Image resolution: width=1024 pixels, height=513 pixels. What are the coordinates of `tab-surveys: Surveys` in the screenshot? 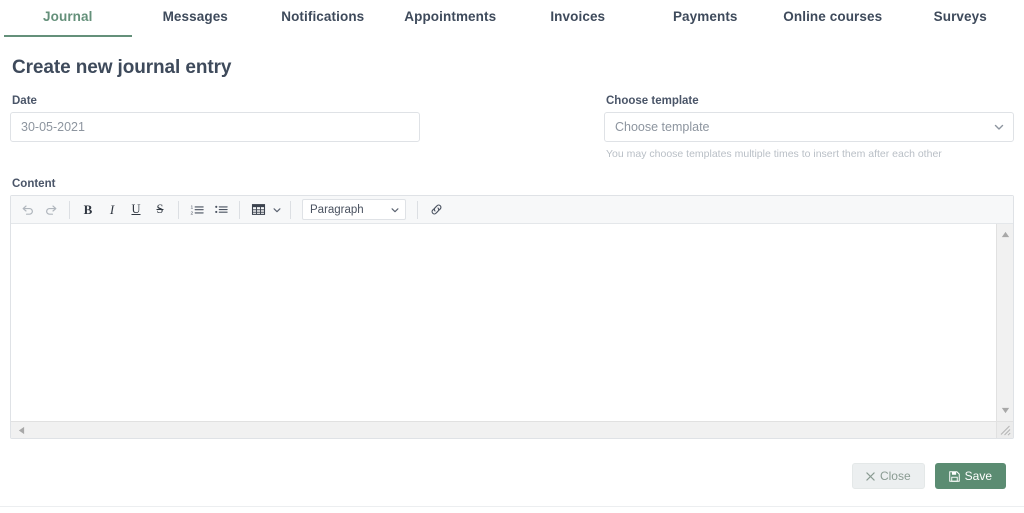 It's located at (960, 19).